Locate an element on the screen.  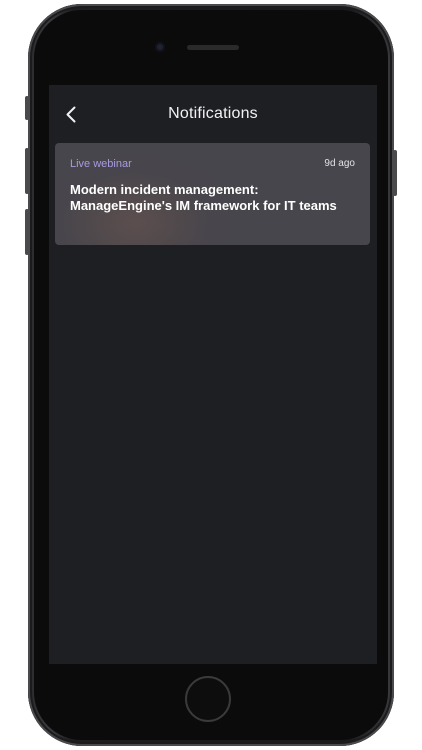
page-title: Notifications is located at coordinates (213, 113).